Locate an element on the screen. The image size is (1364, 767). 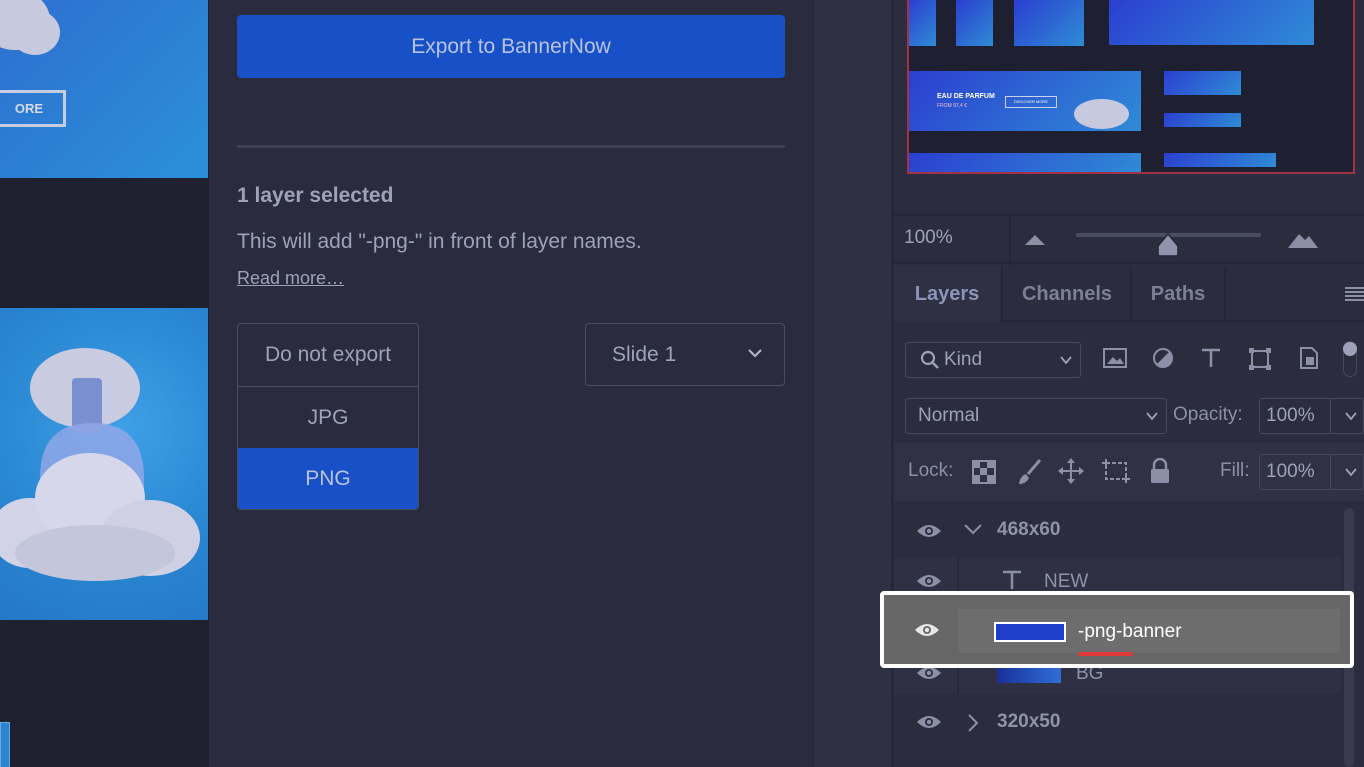
blend-mode-select: Normal is located at coordinates (1036, 416).